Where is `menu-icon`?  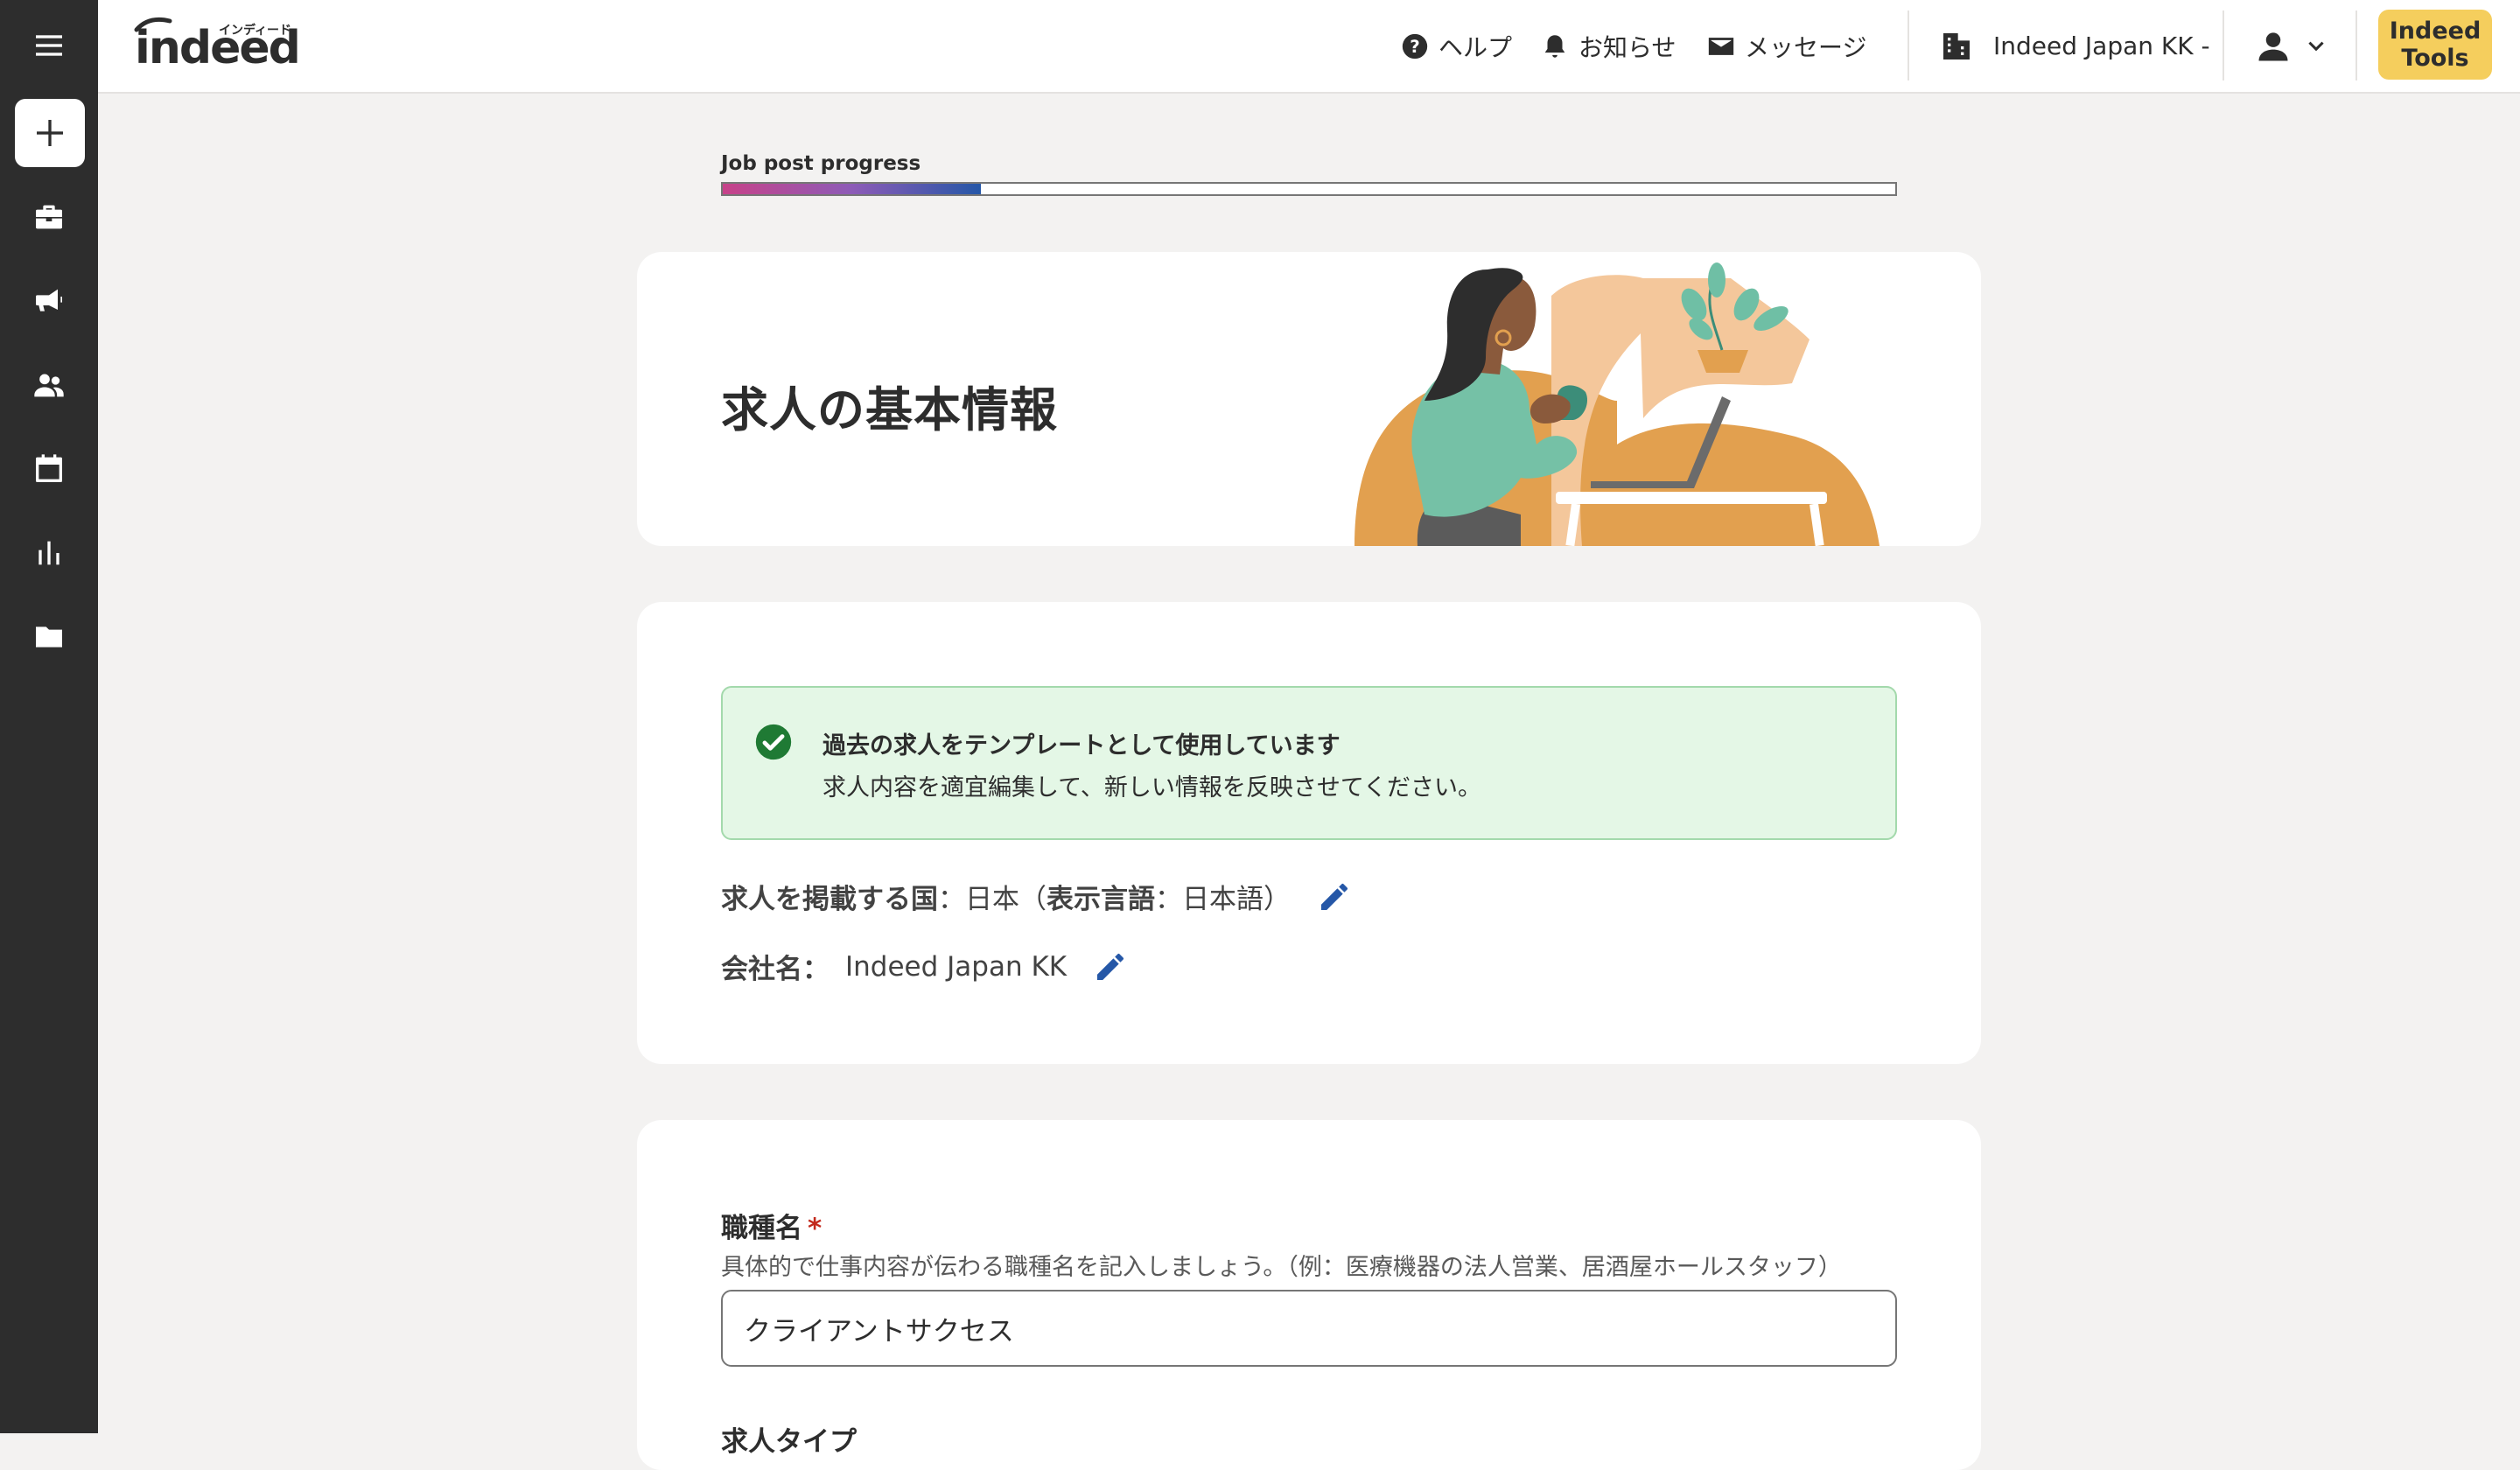 menu-icon is located at coordinates (49, 45).